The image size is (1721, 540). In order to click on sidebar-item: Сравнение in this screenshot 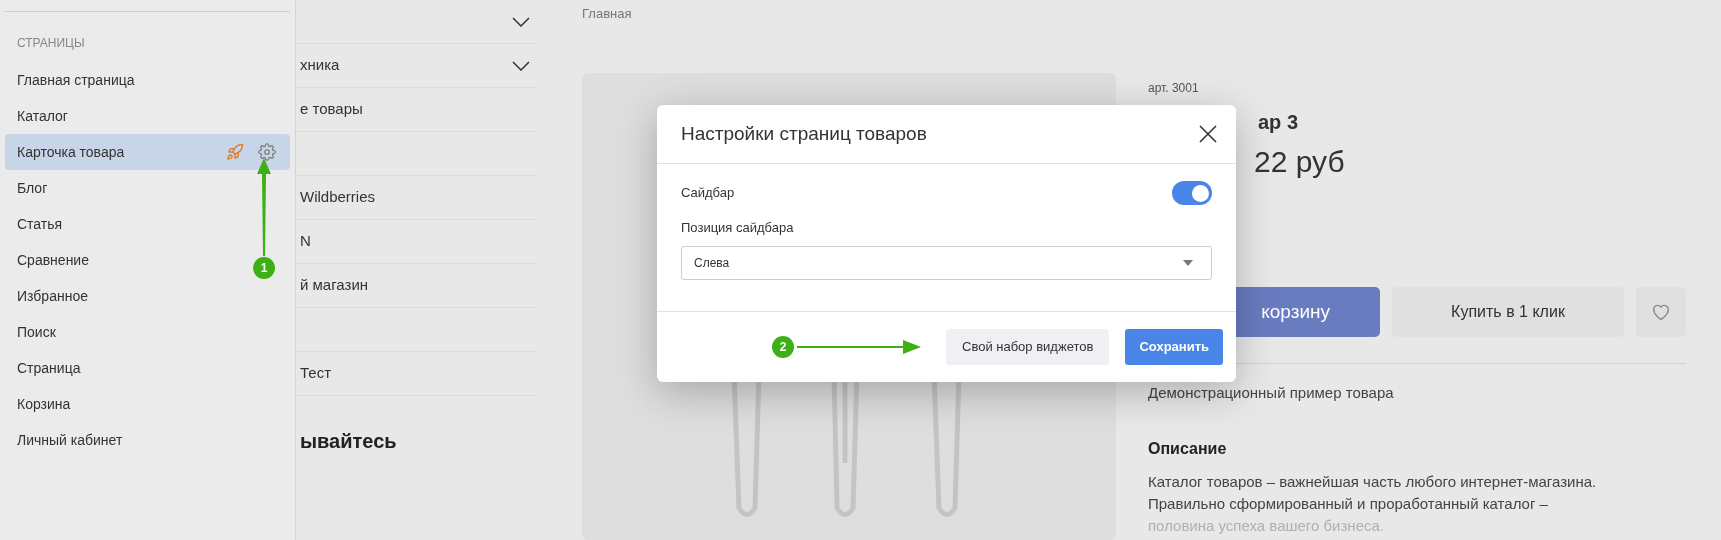, I will do `click(53, 260)`.